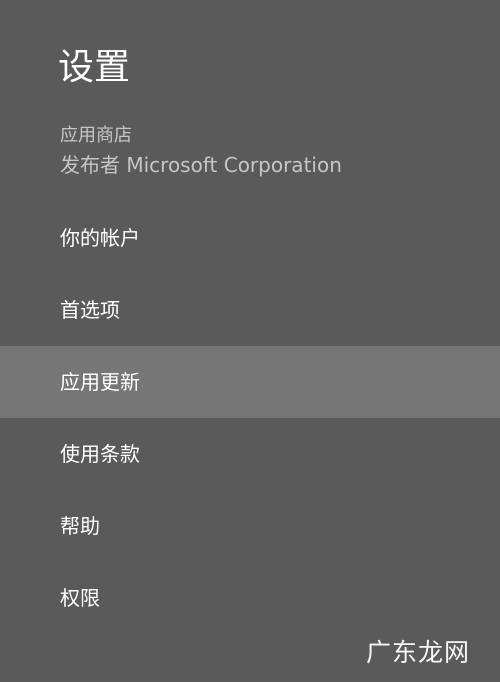  I want to click on publisher-text: 发布者 Microsoft Corporation, so click(201, 165).